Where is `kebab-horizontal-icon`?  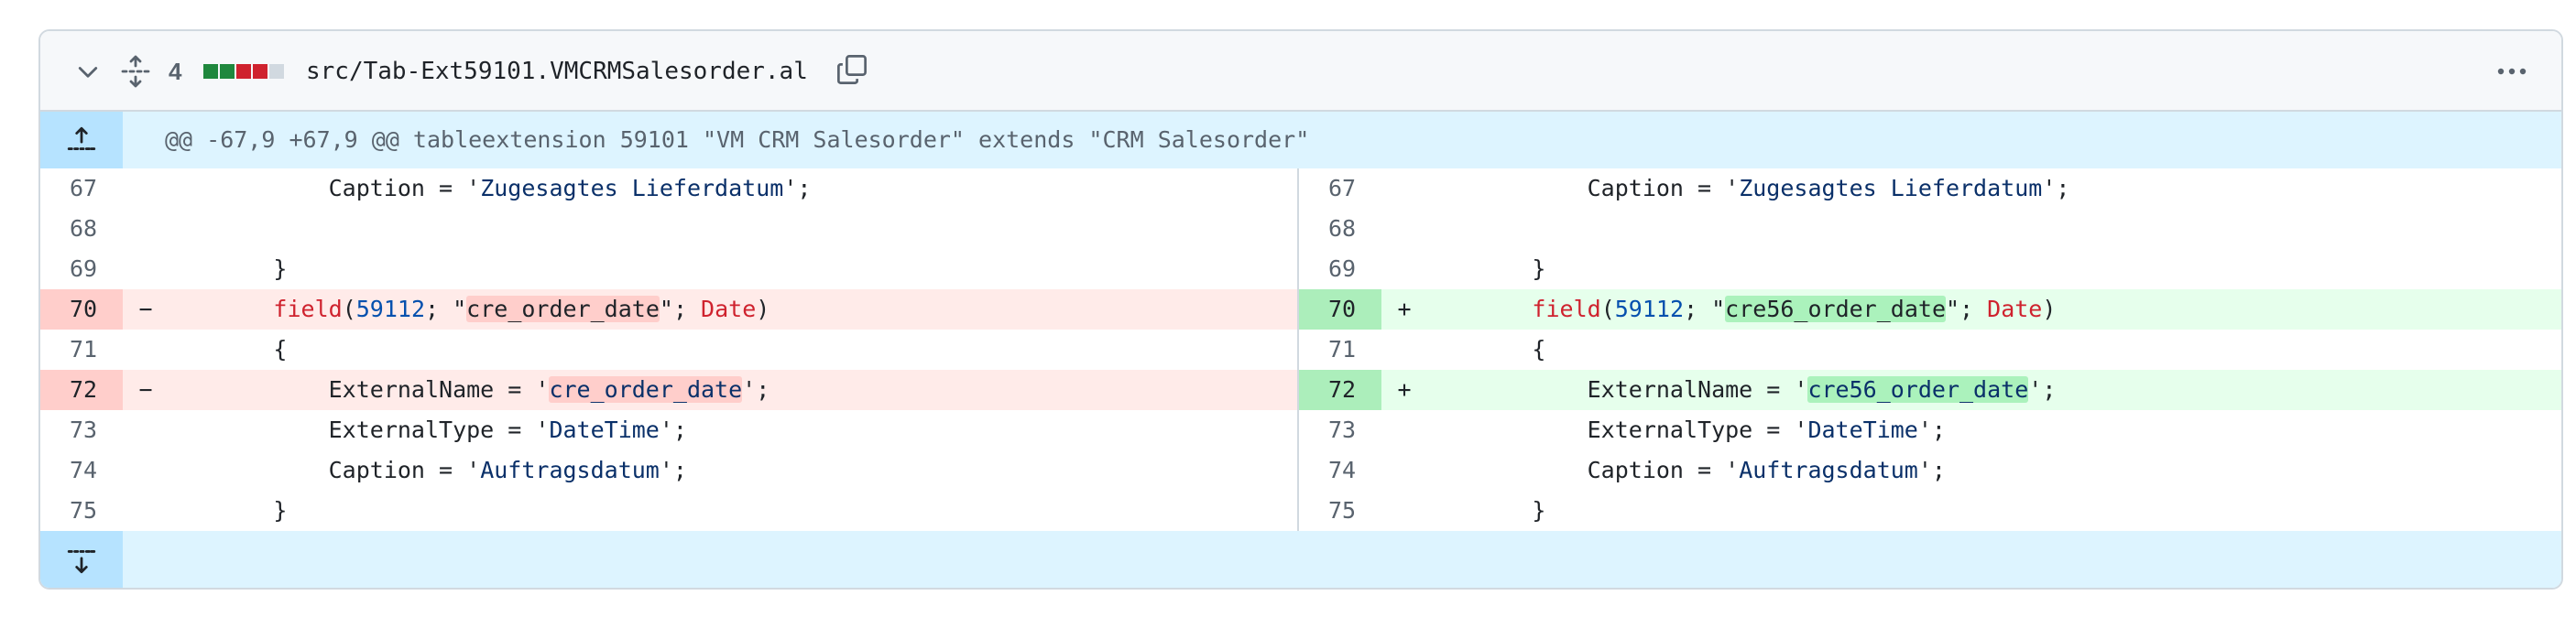 kebab-horizontal-icon is located at coordinates (2512, 71).